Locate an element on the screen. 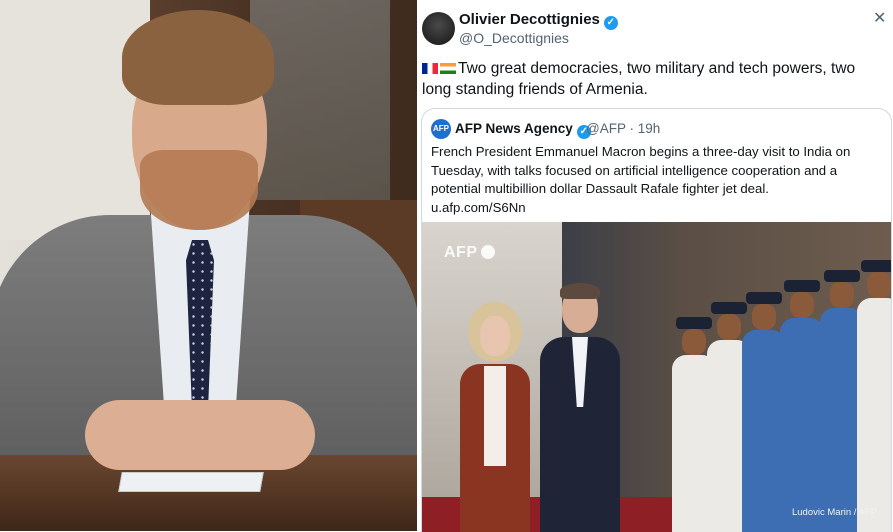  woman-face is located at coordinates (495, 336).